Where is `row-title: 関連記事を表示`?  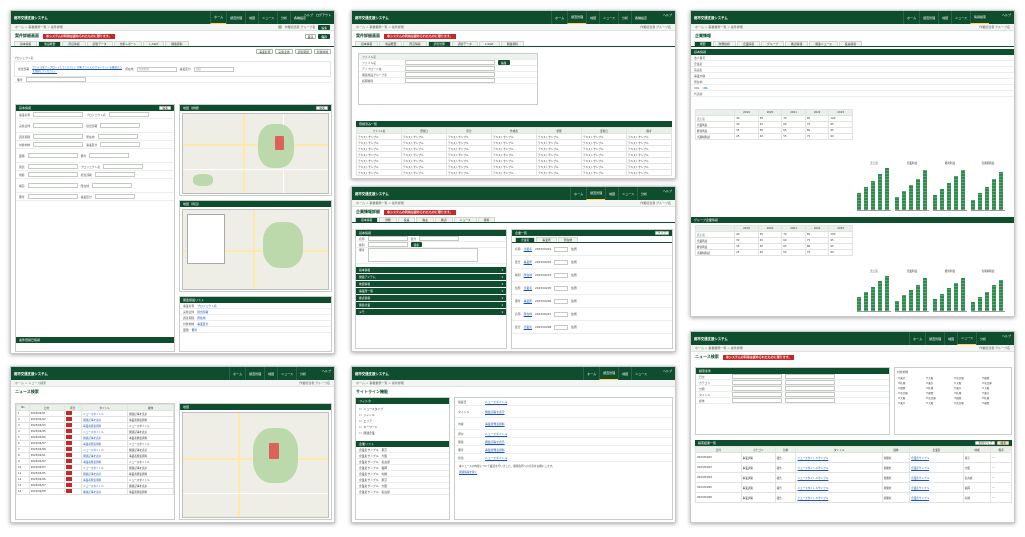
row-title: 関連記事を表示 is located at coordinates (105, 491).